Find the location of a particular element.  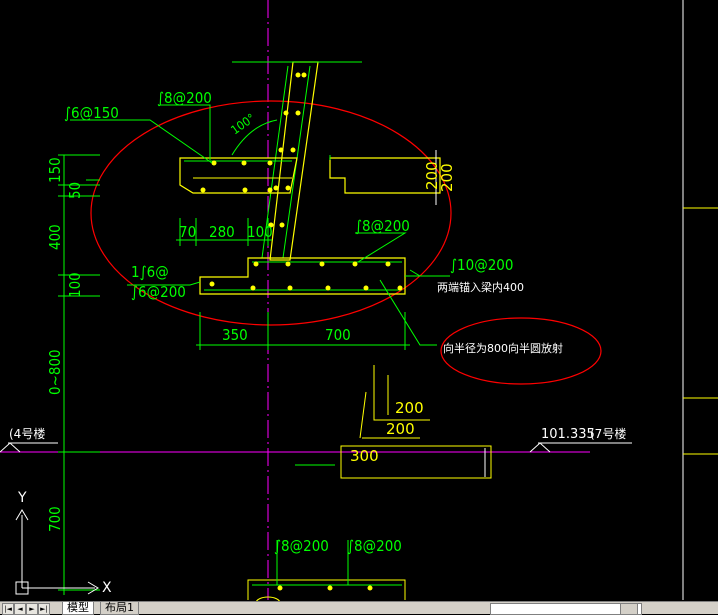

label-note-400: 两端锚入梁内400 is located at coordinates (480, 287).